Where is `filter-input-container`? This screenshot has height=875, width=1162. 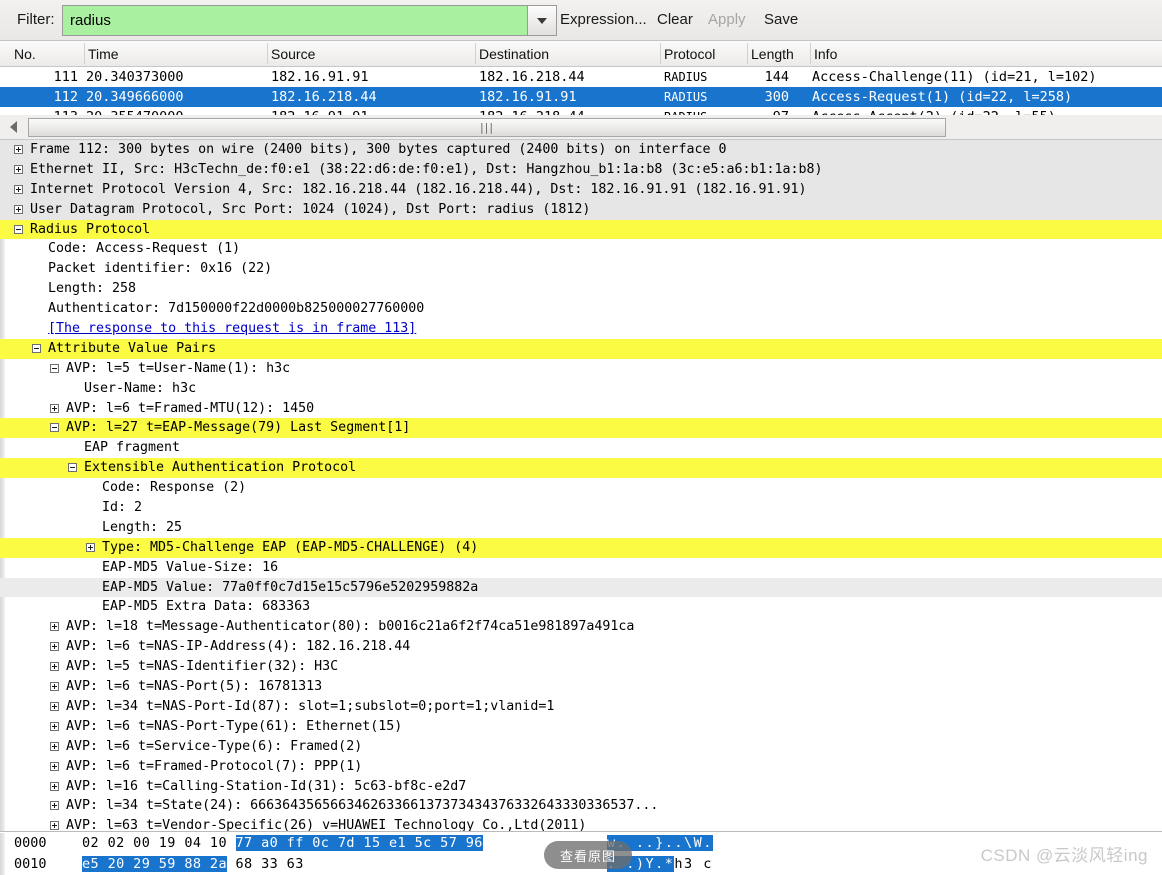 filter-input-container is located at coordinates (309, 20).